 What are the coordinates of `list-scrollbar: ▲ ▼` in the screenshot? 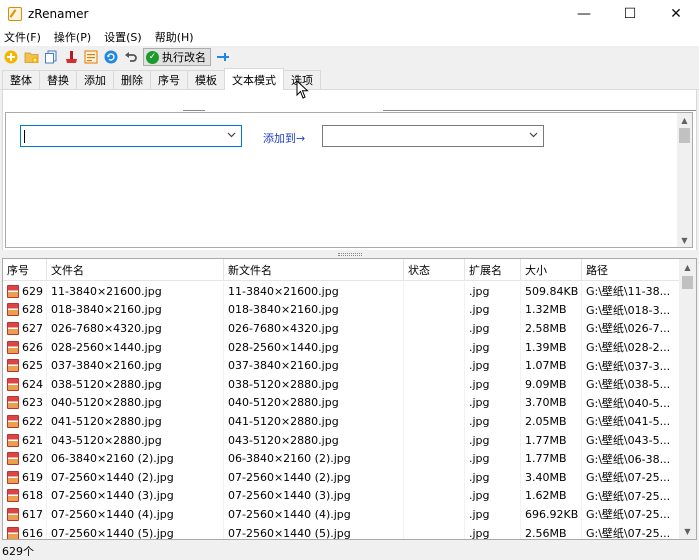 It's located at (687, 399).